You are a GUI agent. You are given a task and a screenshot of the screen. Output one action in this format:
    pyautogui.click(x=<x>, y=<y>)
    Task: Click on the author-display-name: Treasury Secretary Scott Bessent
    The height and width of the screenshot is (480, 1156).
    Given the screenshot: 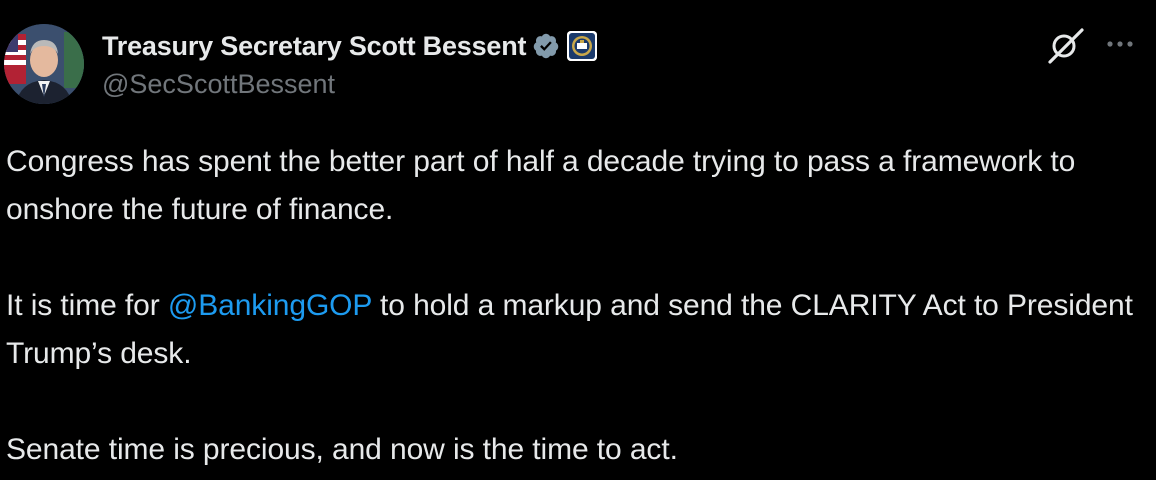 What is the action you would take?
    pyautogui.click(x=314, y=46)
    